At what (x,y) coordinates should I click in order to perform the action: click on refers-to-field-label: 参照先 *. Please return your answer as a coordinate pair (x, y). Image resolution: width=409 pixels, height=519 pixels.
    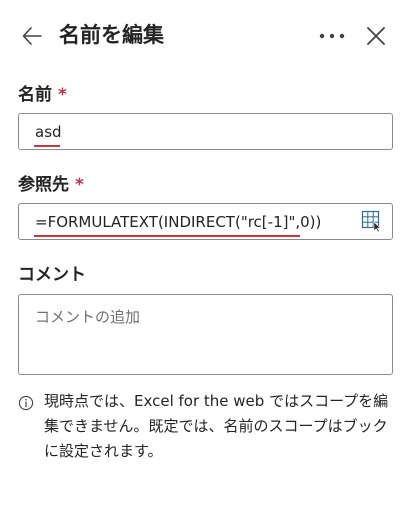
    Looking at the image, I should click on (51, 185).